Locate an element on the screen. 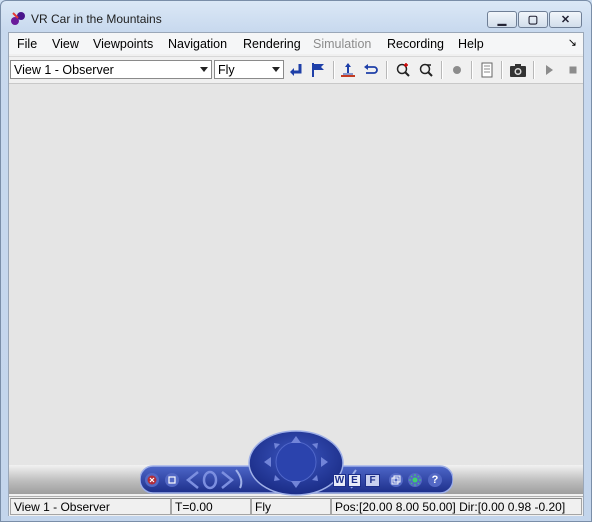 The width and height of the screenshot is (592, 522). menu-rendering: Rendering is located at coordinates (272, 44).